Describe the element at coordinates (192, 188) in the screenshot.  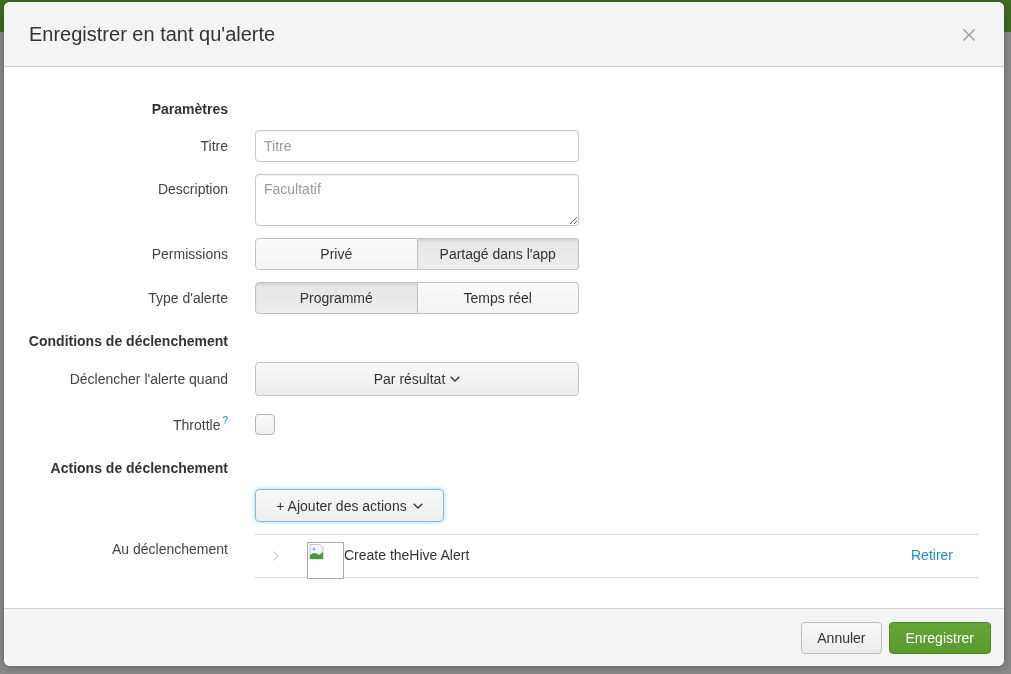
I see `field-label: Description` at that location.